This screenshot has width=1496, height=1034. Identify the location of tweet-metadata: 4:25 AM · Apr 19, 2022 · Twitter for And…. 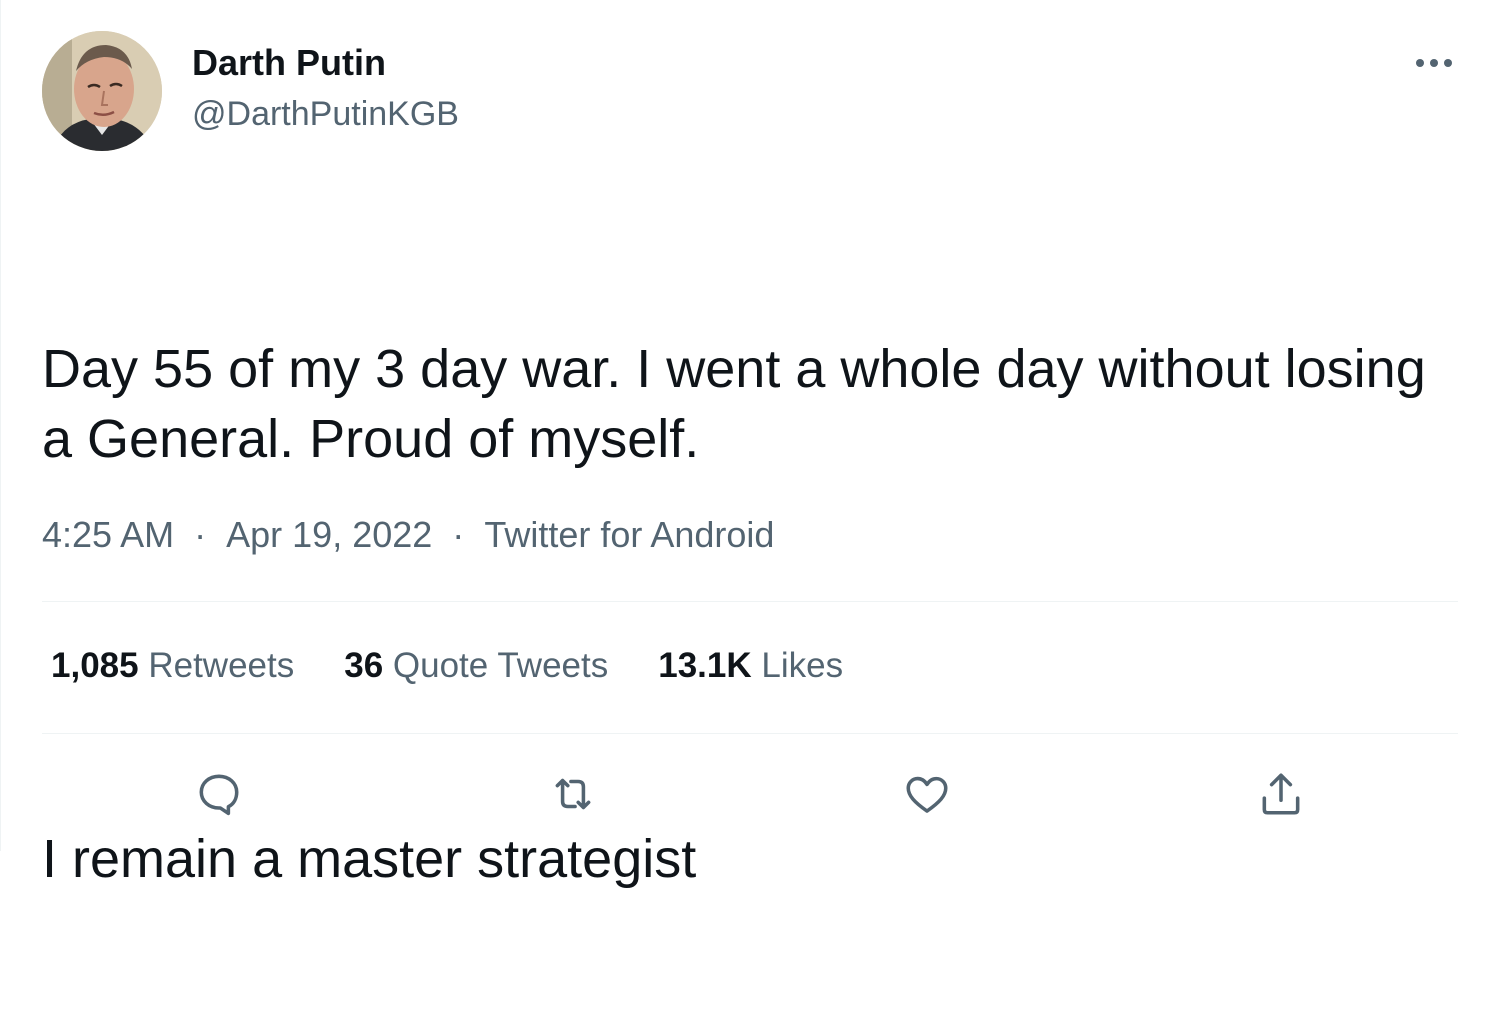
(408, 535).